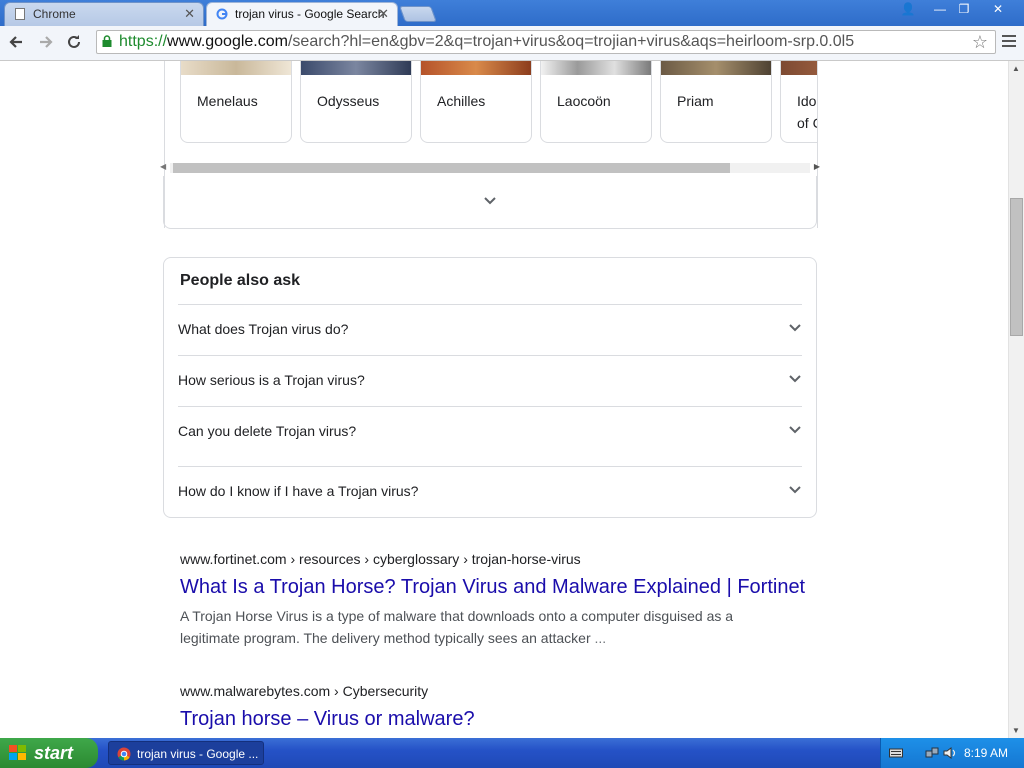 This screenshot has height=768, width=1024. I want to click on tab-label: Chrome, so click(54, 14).